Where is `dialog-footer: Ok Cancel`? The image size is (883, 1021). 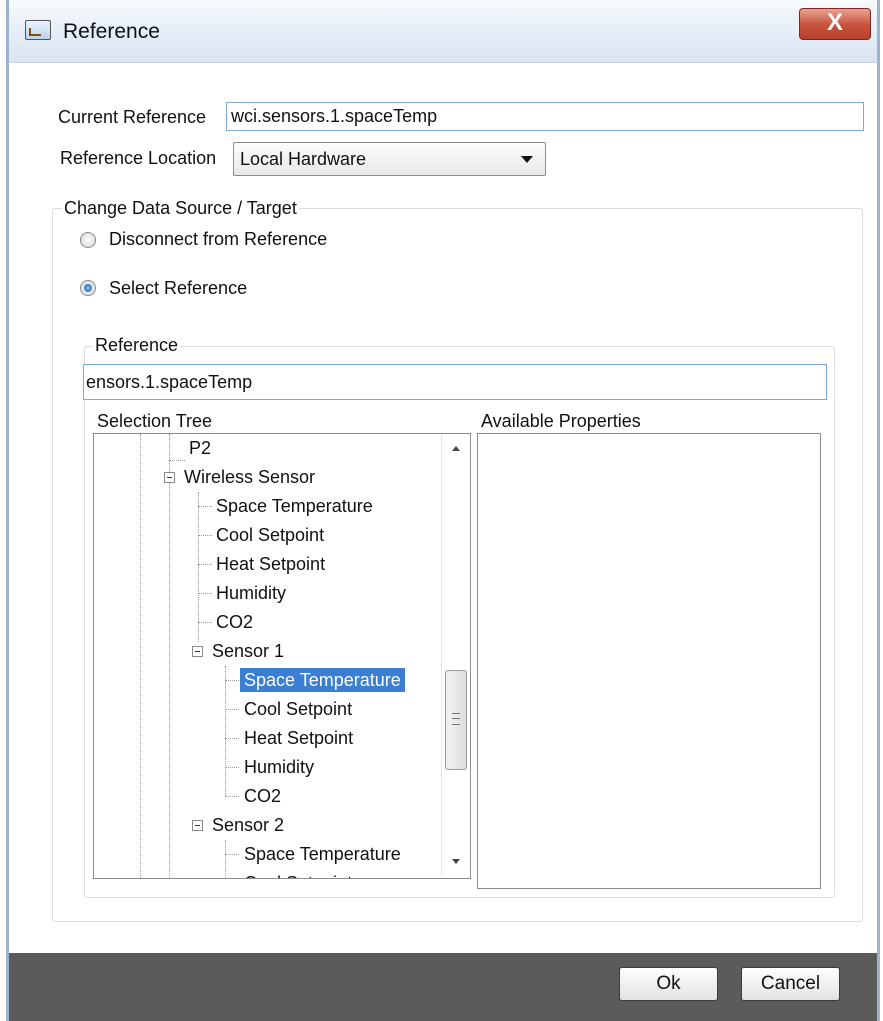 dialog-footer: Ok Cancel is located at coordinates (443, 987).